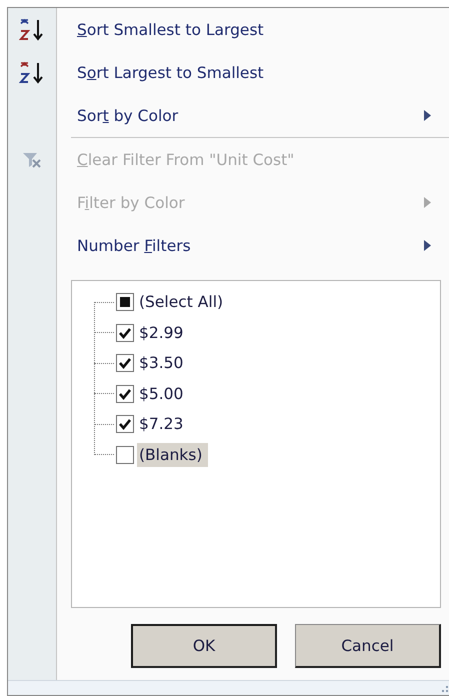 The width and height of the screenshot is (449, 696). I want to click on list-item: $2.99, so click(163, 332).